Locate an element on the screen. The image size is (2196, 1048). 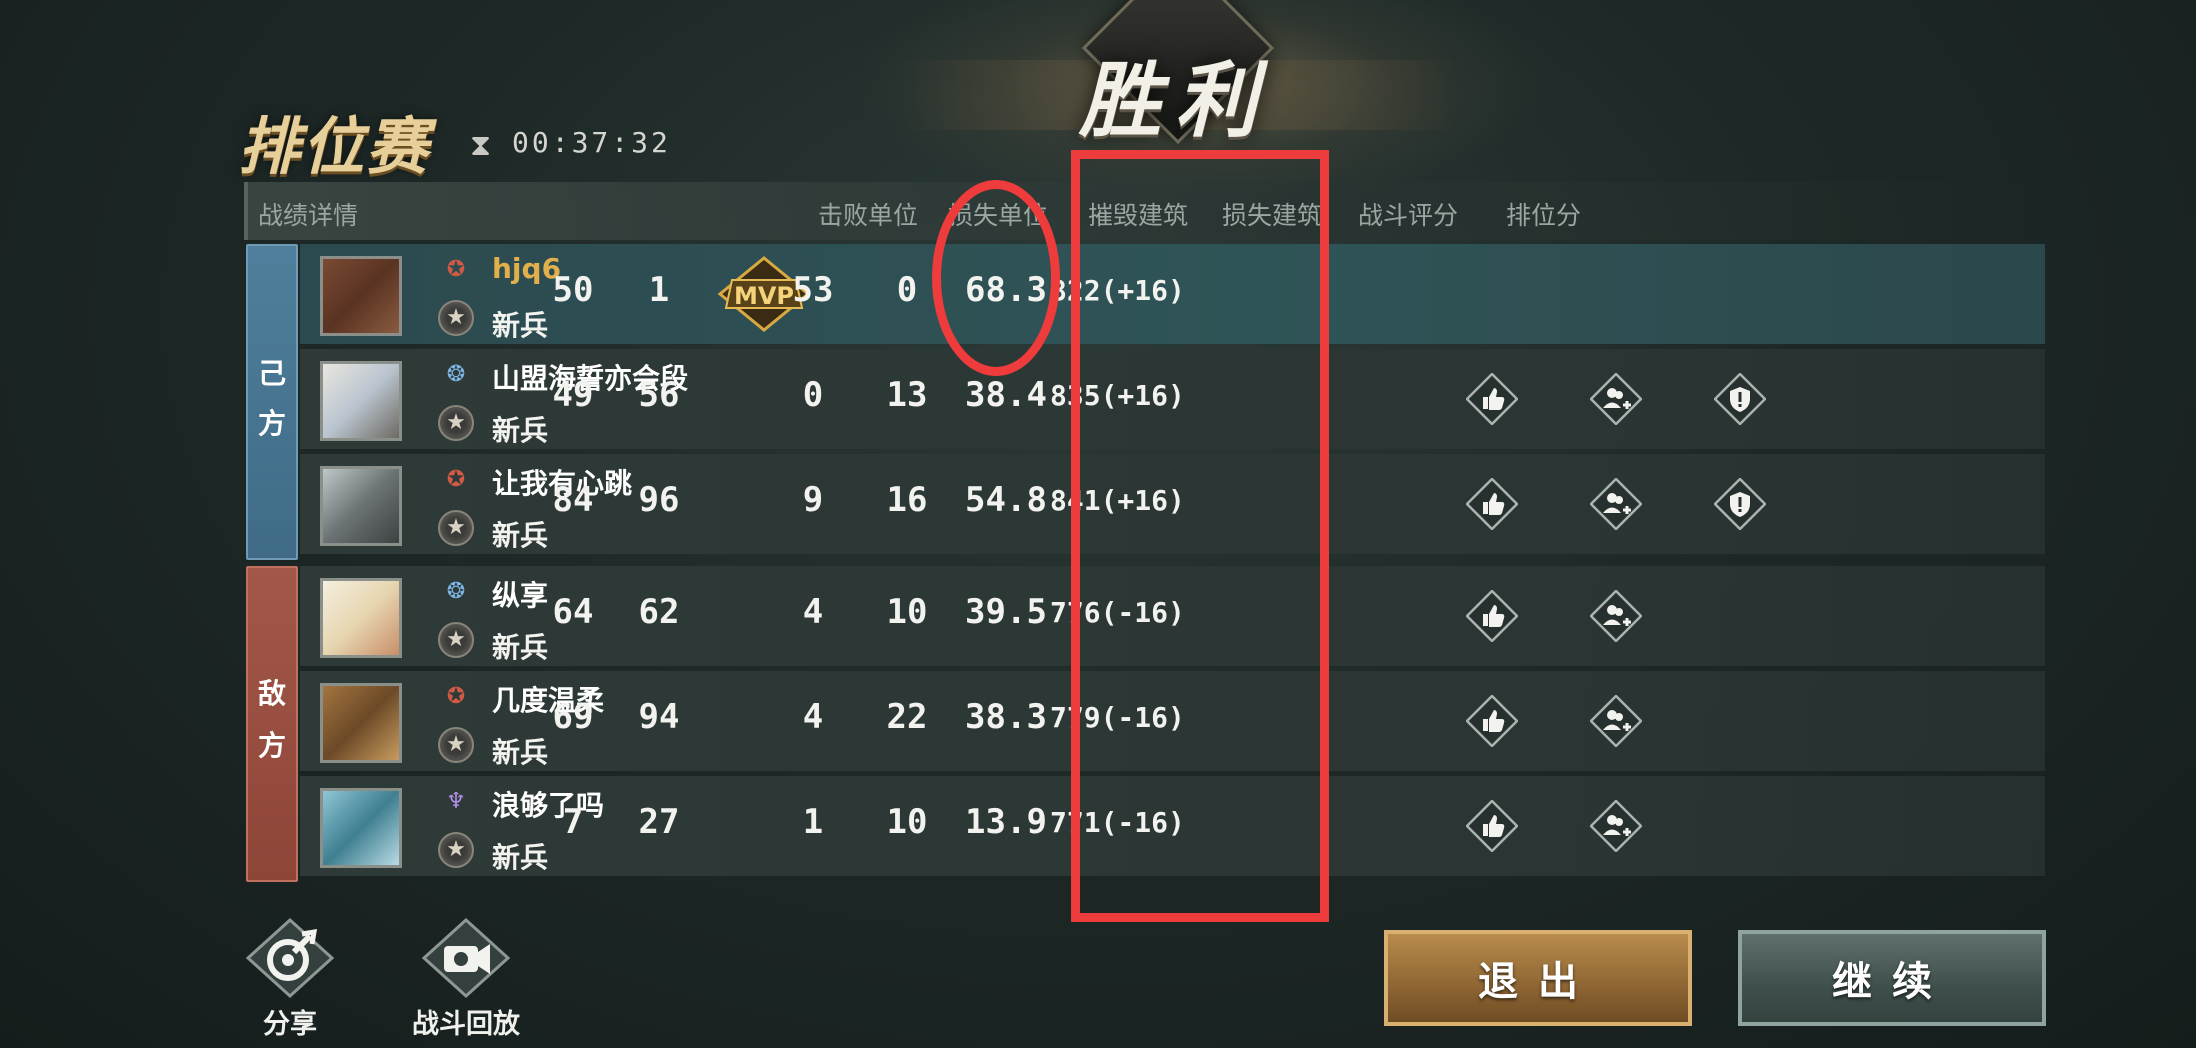
stat-losses: 62 is located at coordinates (659, 612).